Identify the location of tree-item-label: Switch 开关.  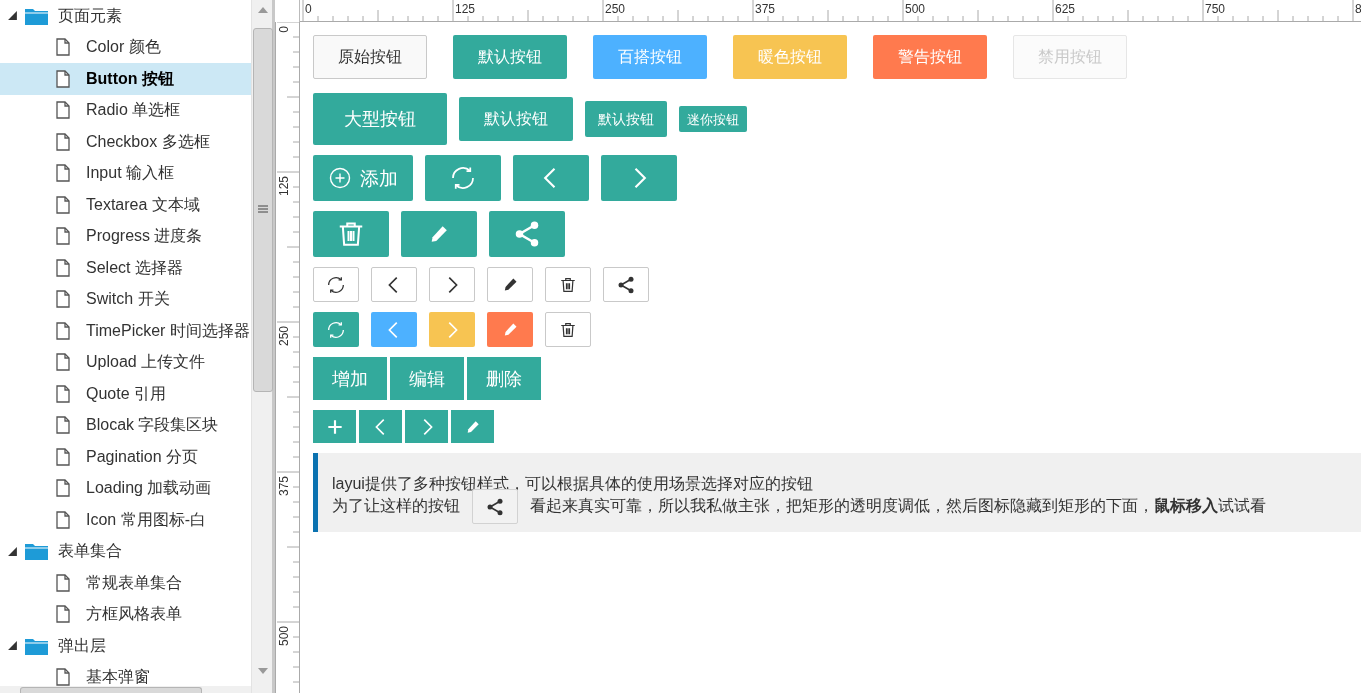
(128, 299).